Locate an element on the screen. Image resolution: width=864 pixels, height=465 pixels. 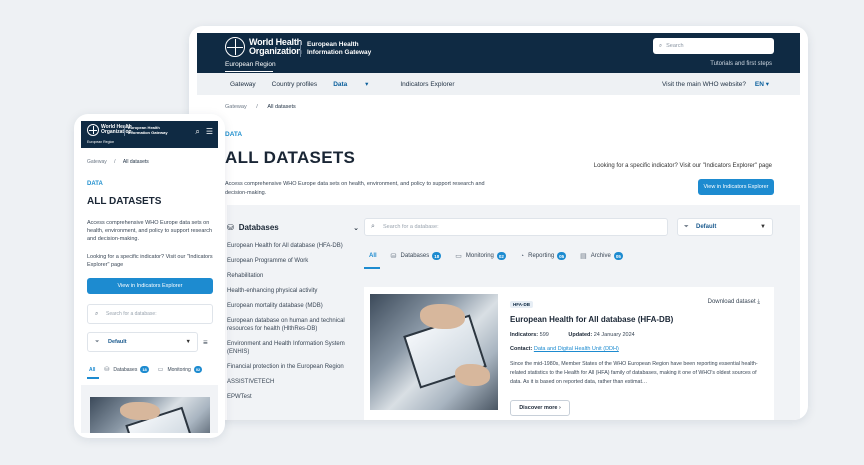
sidebar-header: ⛁ Databases ⌄ is located at coordinates (293, 227).